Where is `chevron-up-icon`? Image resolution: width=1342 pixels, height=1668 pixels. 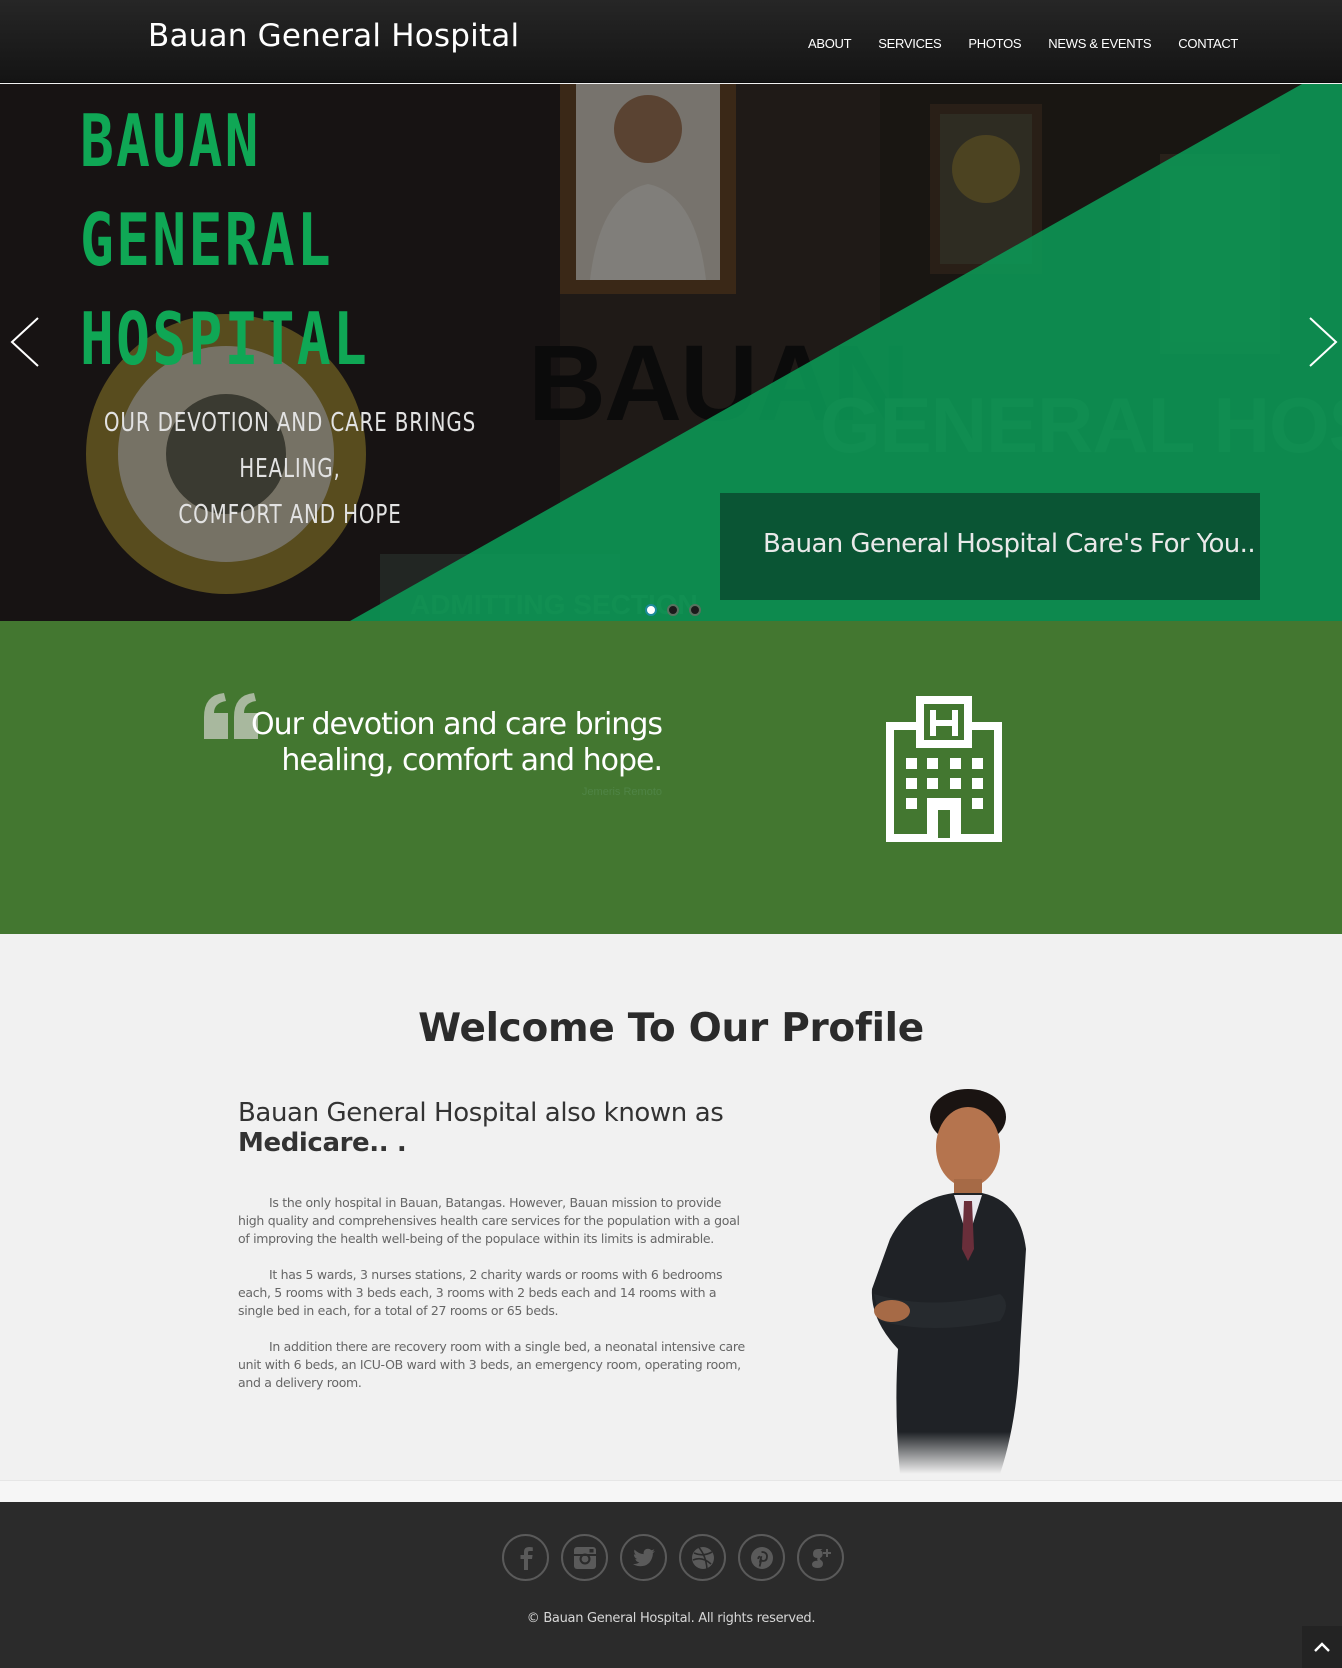
chevron-up-icon is located at coordinates (1322, 1647).